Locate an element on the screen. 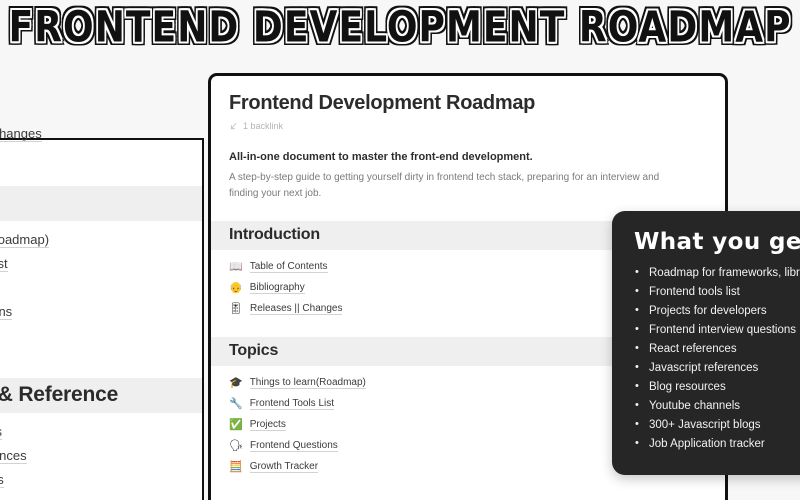  list-item-label: Growth Tracker is located at coordinates (284, 467).